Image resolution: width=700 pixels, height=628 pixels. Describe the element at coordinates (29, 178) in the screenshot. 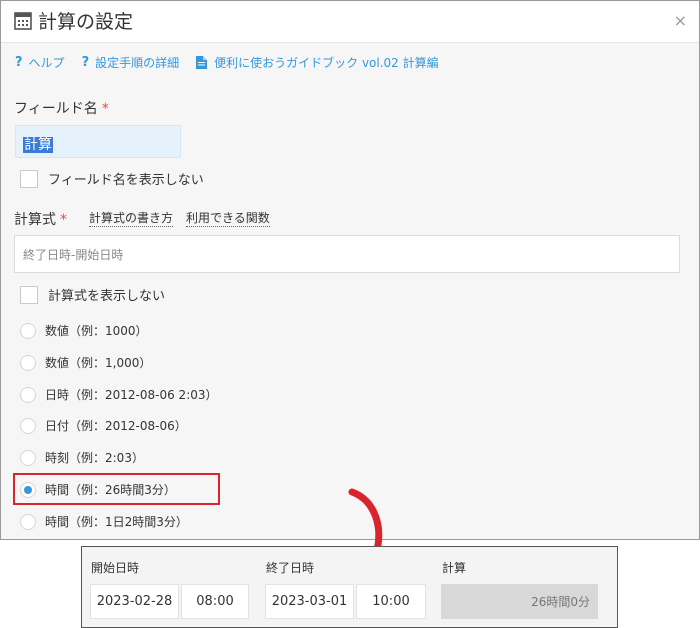

I see `hide-field-name-checkbox` at that location.